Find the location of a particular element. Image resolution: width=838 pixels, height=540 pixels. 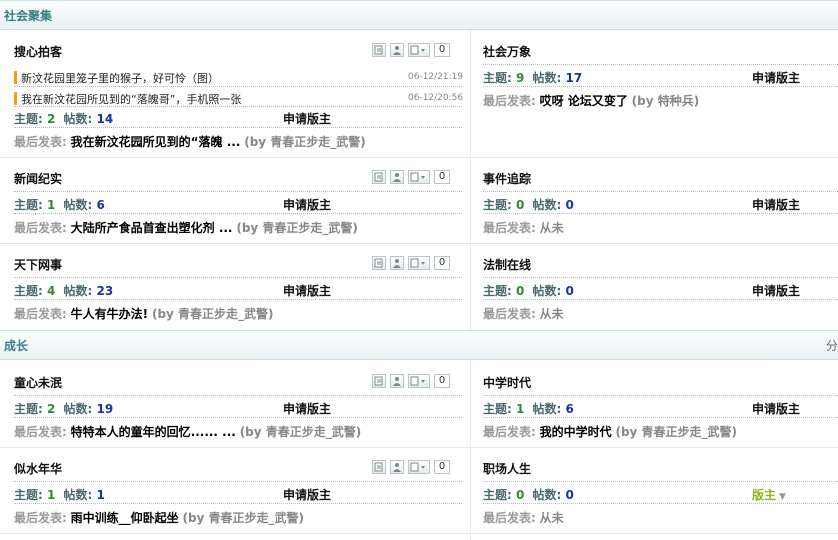

moderator-dropdown: 版主 ▼ is located at coordinates (769, 494).